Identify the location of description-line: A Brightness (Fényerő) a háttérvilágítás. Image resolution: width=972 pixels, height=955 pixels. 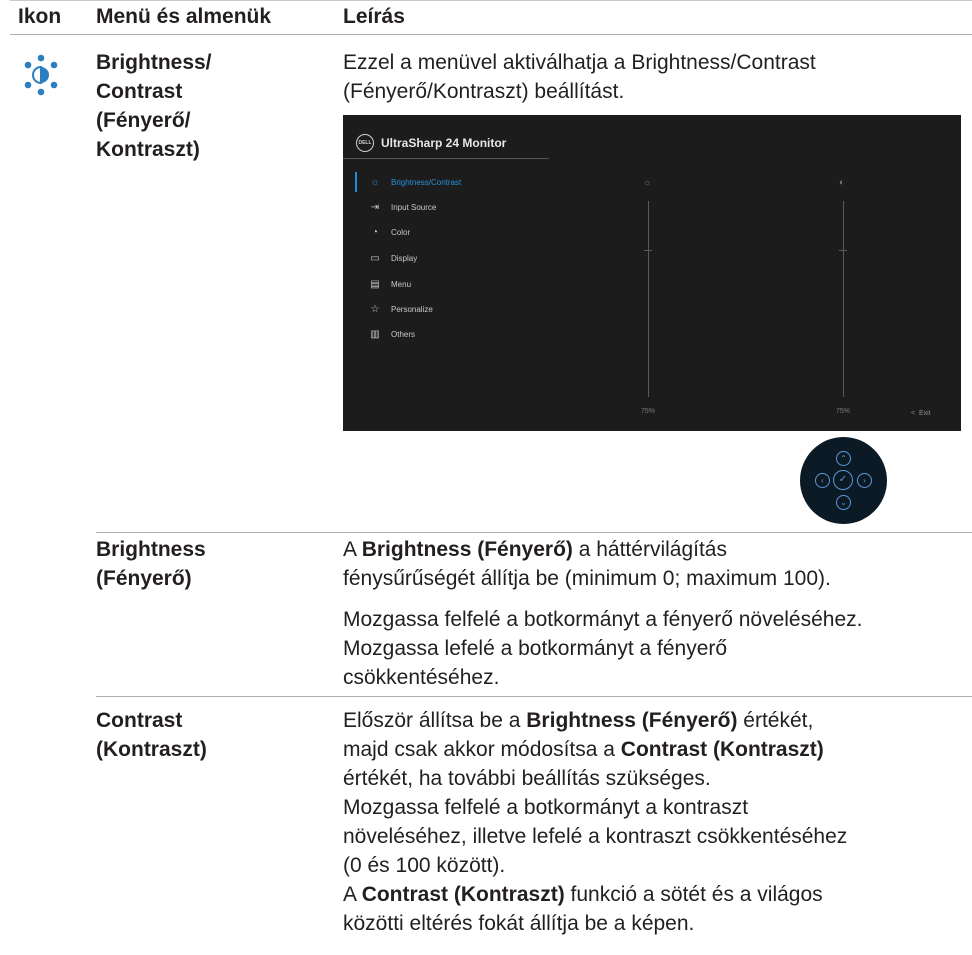
(535, 549).